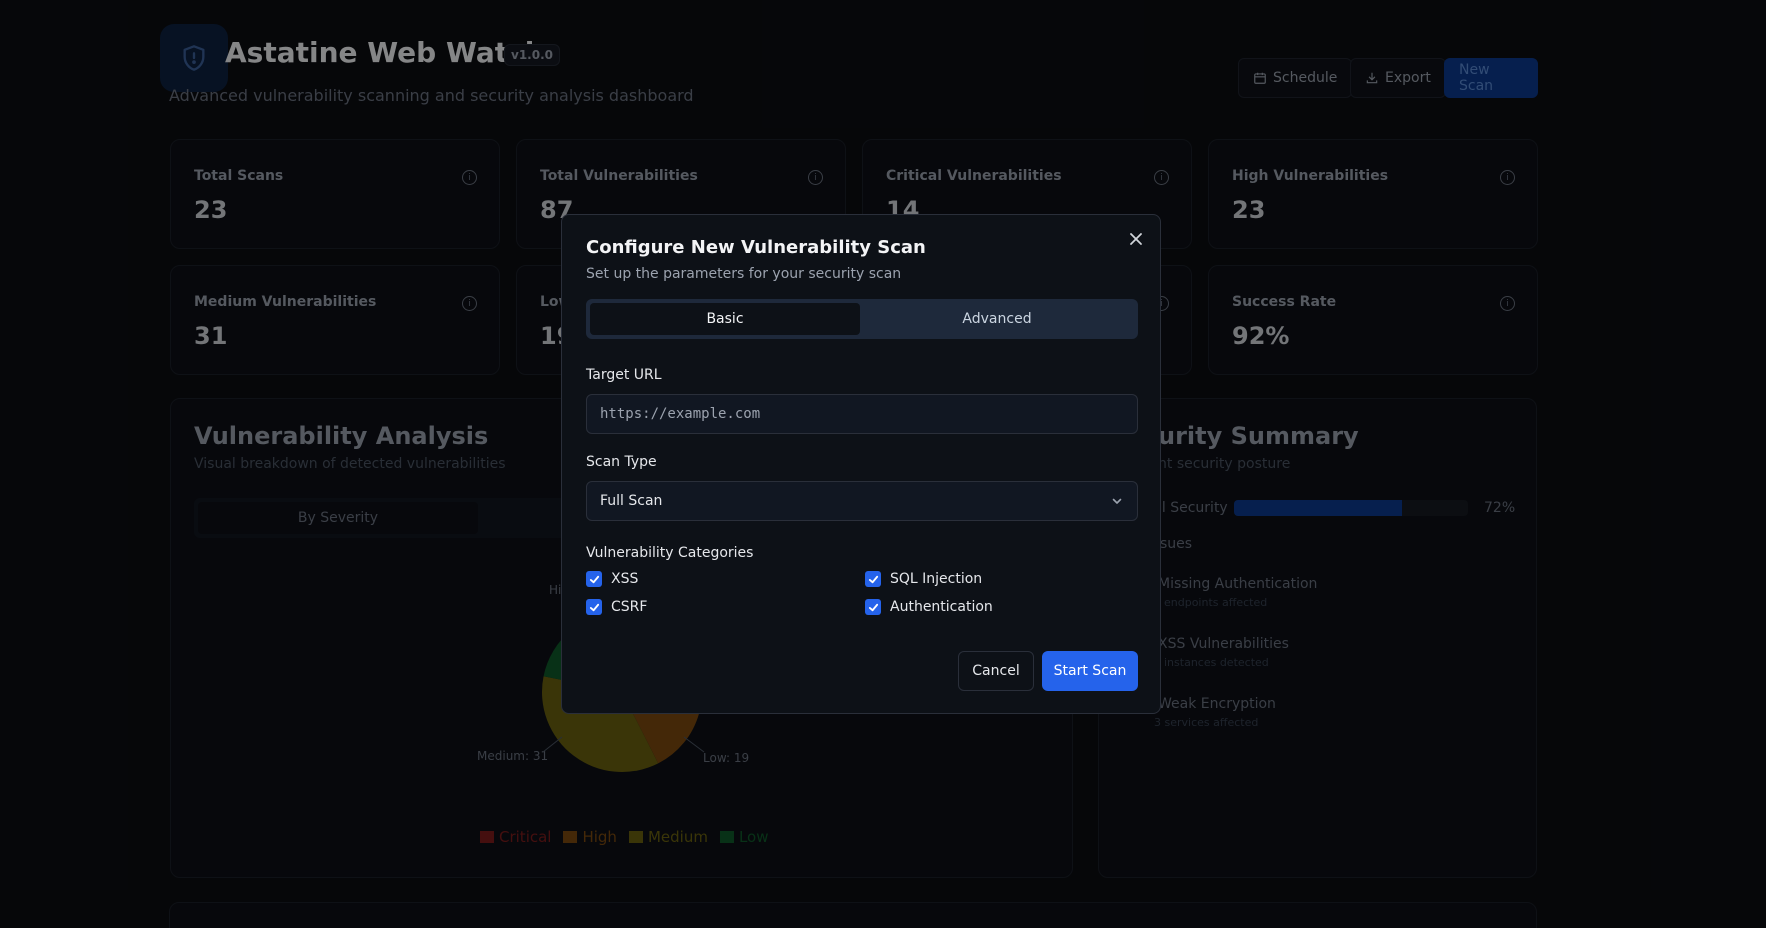  Describe the element at coordinates (629, 607) in the screenshot. I see `checkbox-label: CSRF` at that location.